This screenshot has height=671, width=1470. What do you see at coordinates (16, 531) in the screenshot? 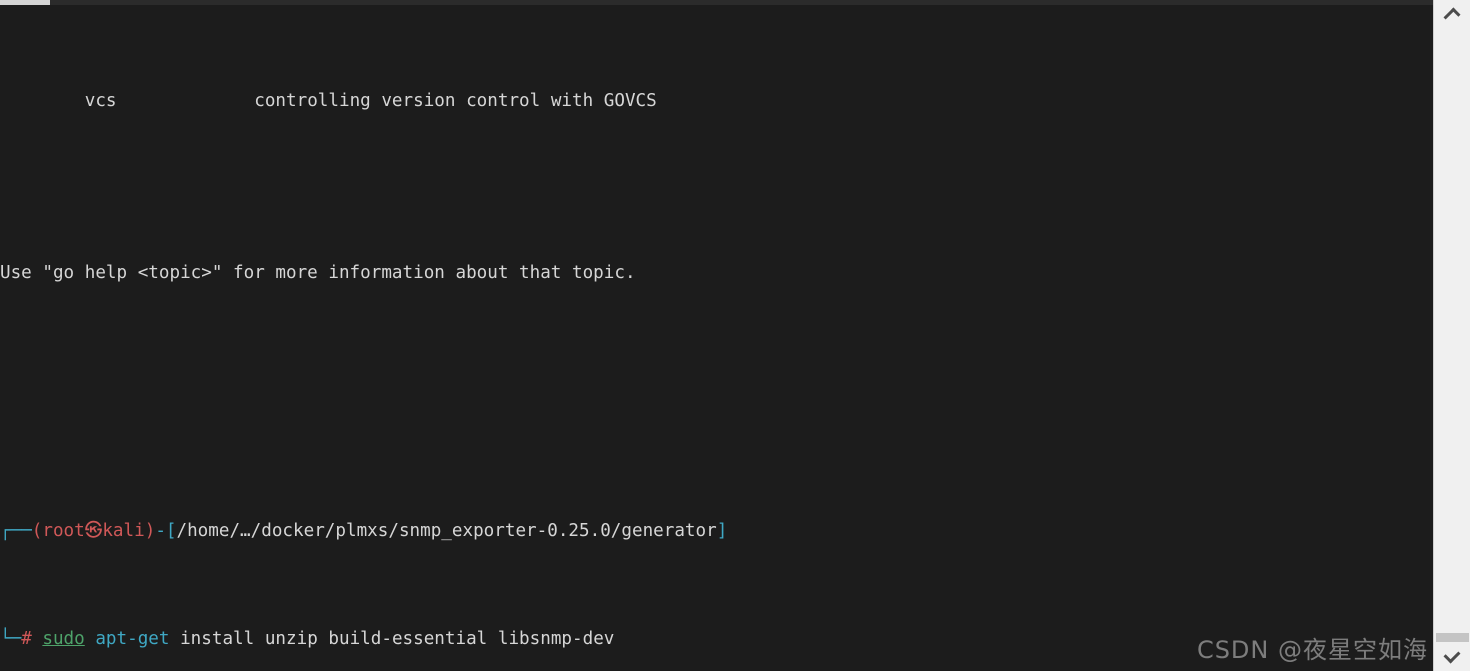
I see `prompt-corner-top: ┌──` at bounding box center [16, 531].